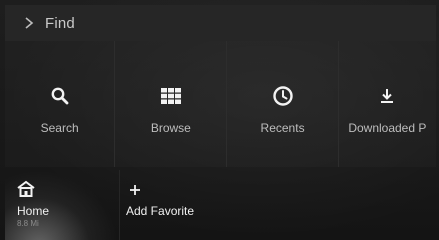 This screenshot has width=439, height=240. What do you see at coordinates (170, 96) in the screenshot?
I see `grid-icon` at bounding box center [170, 96].